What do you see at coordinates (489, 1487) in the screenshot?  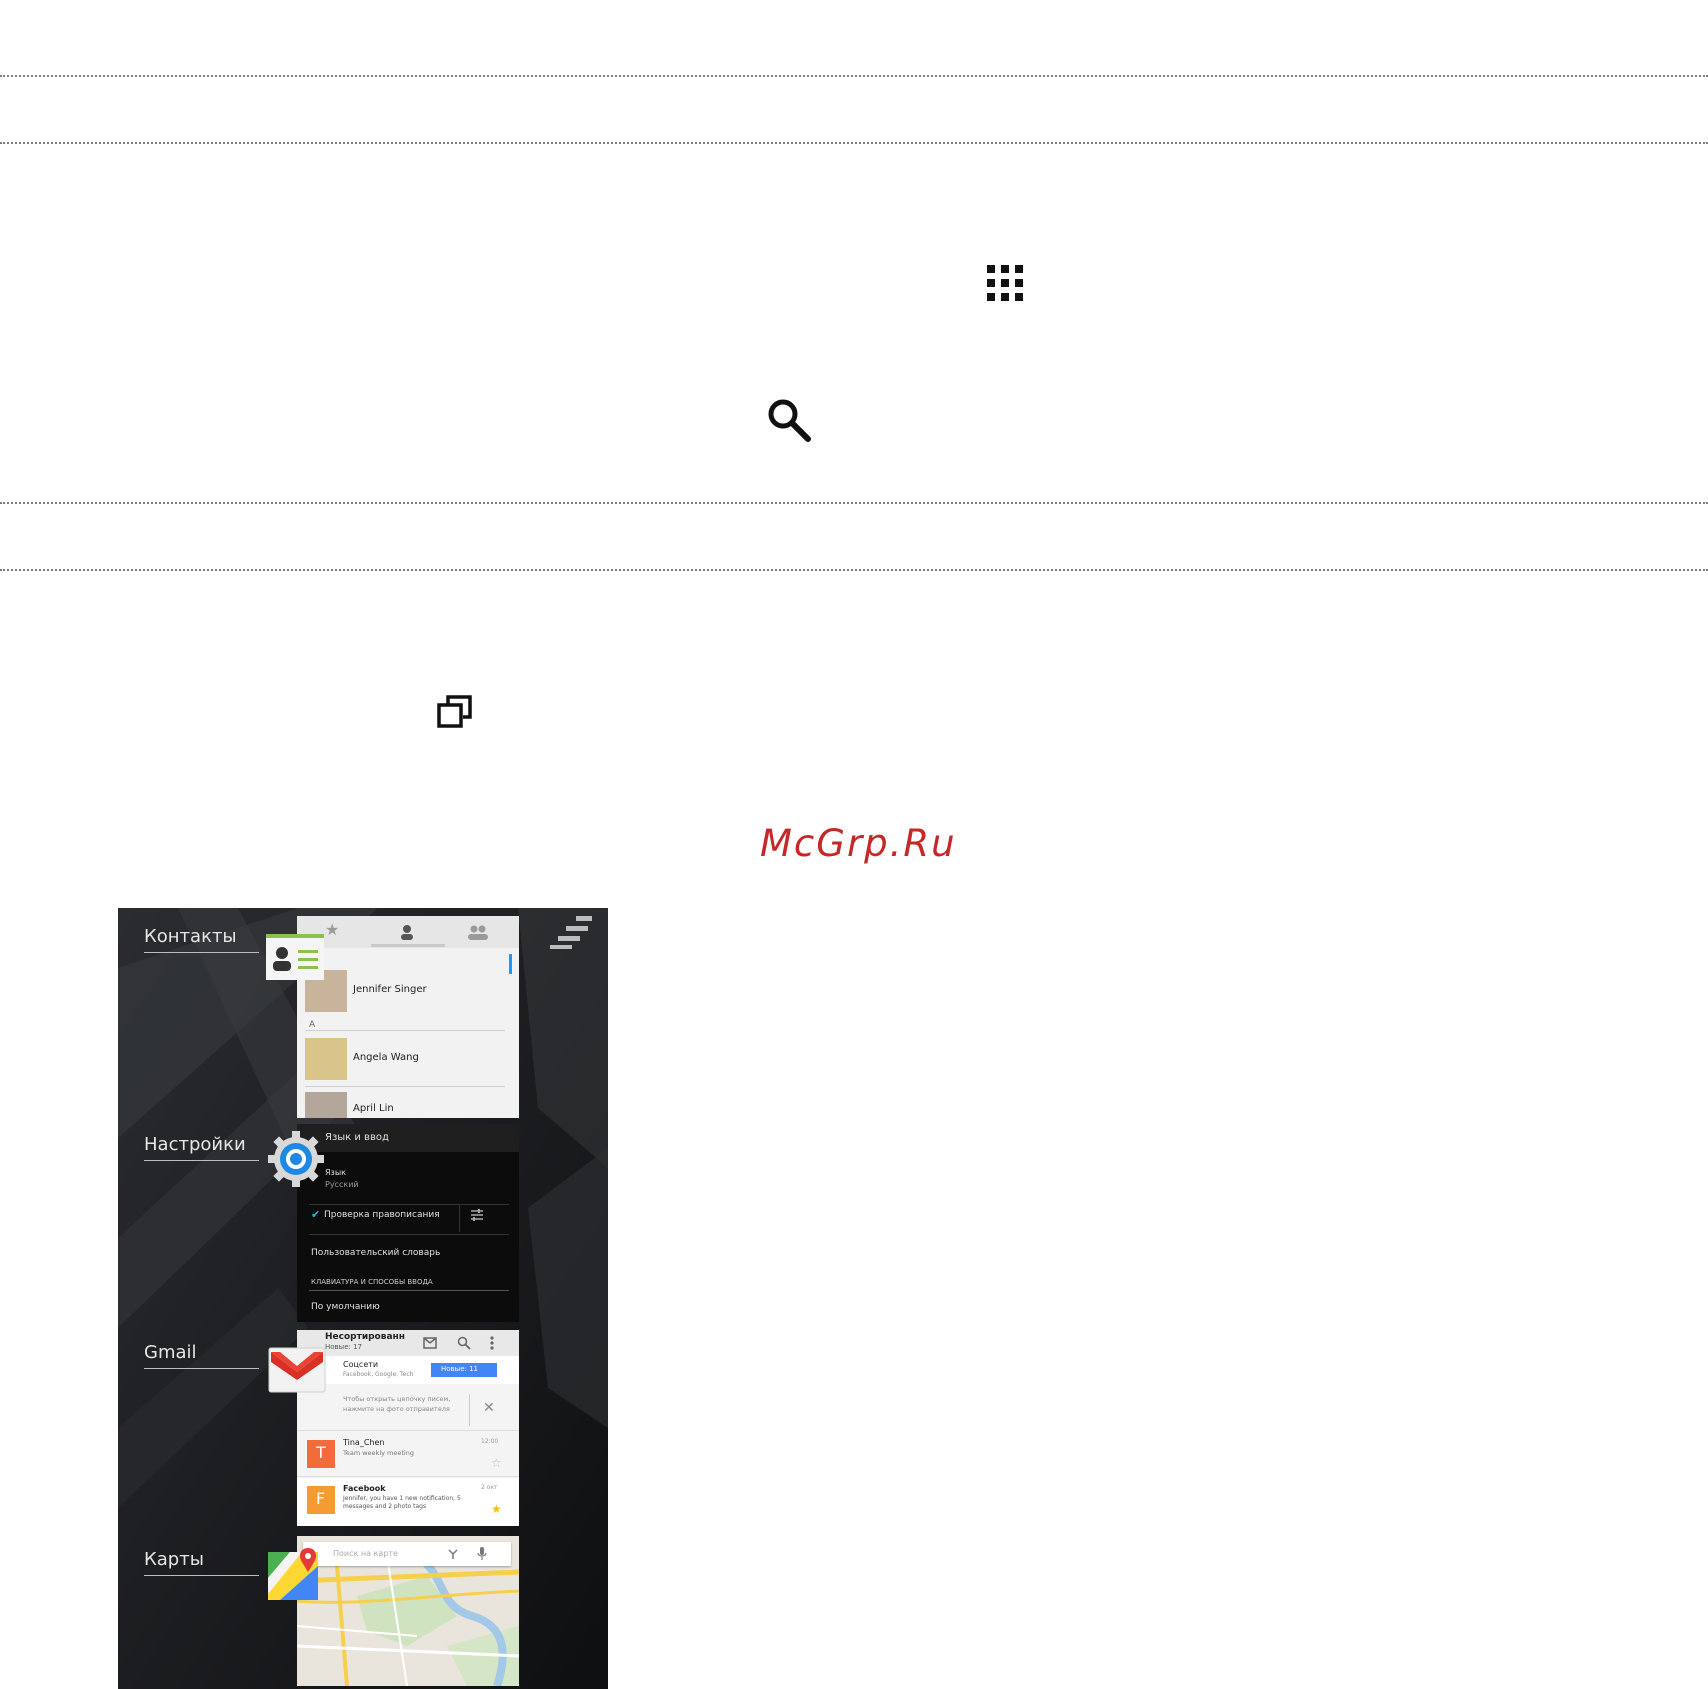 I see `mail-time: 2 окт` at bounding box center [489, 1487].